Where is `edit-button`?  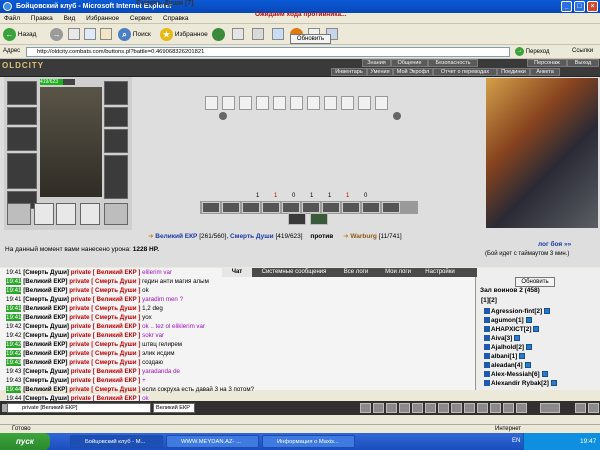 edit-button is located at coordinates (278, 34).